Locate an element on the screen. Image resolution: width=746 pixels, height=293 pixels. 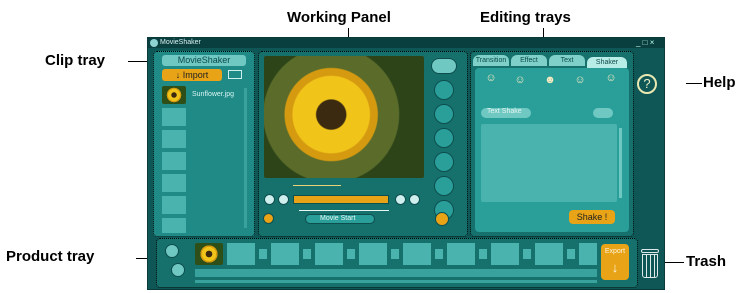
text-shake-pill: Text Shake is located at coordinates (506, 113).